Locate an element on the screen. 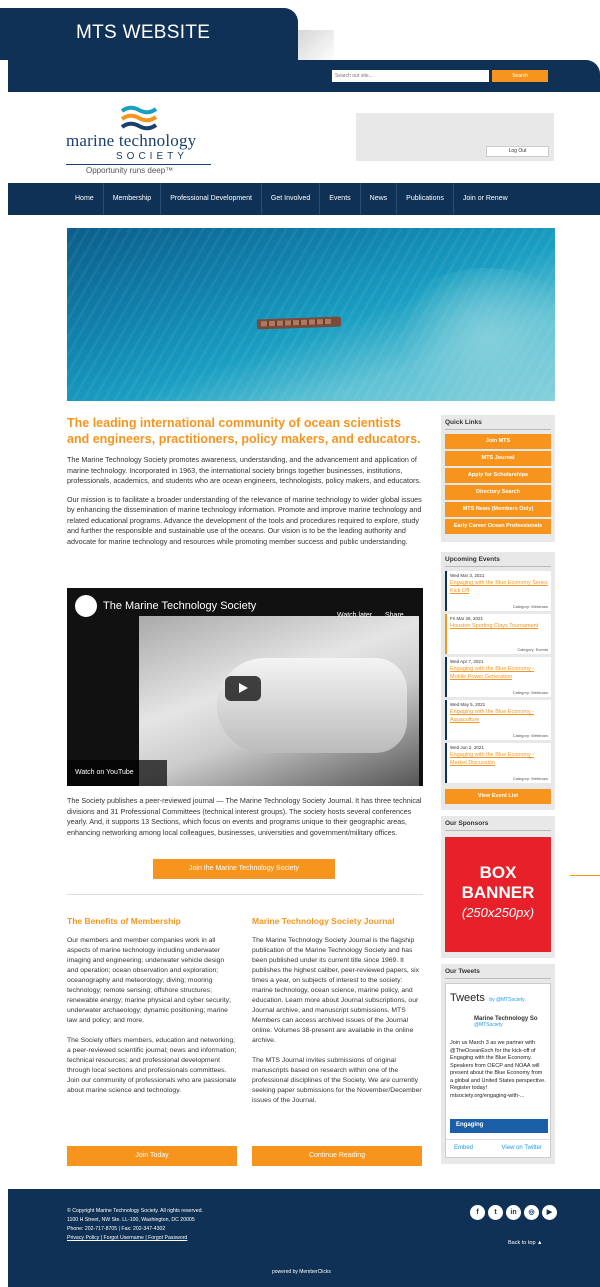 Image resolution: width=600 pixels, height=1287 pixels. search-input is located at coordinates (410, 76).